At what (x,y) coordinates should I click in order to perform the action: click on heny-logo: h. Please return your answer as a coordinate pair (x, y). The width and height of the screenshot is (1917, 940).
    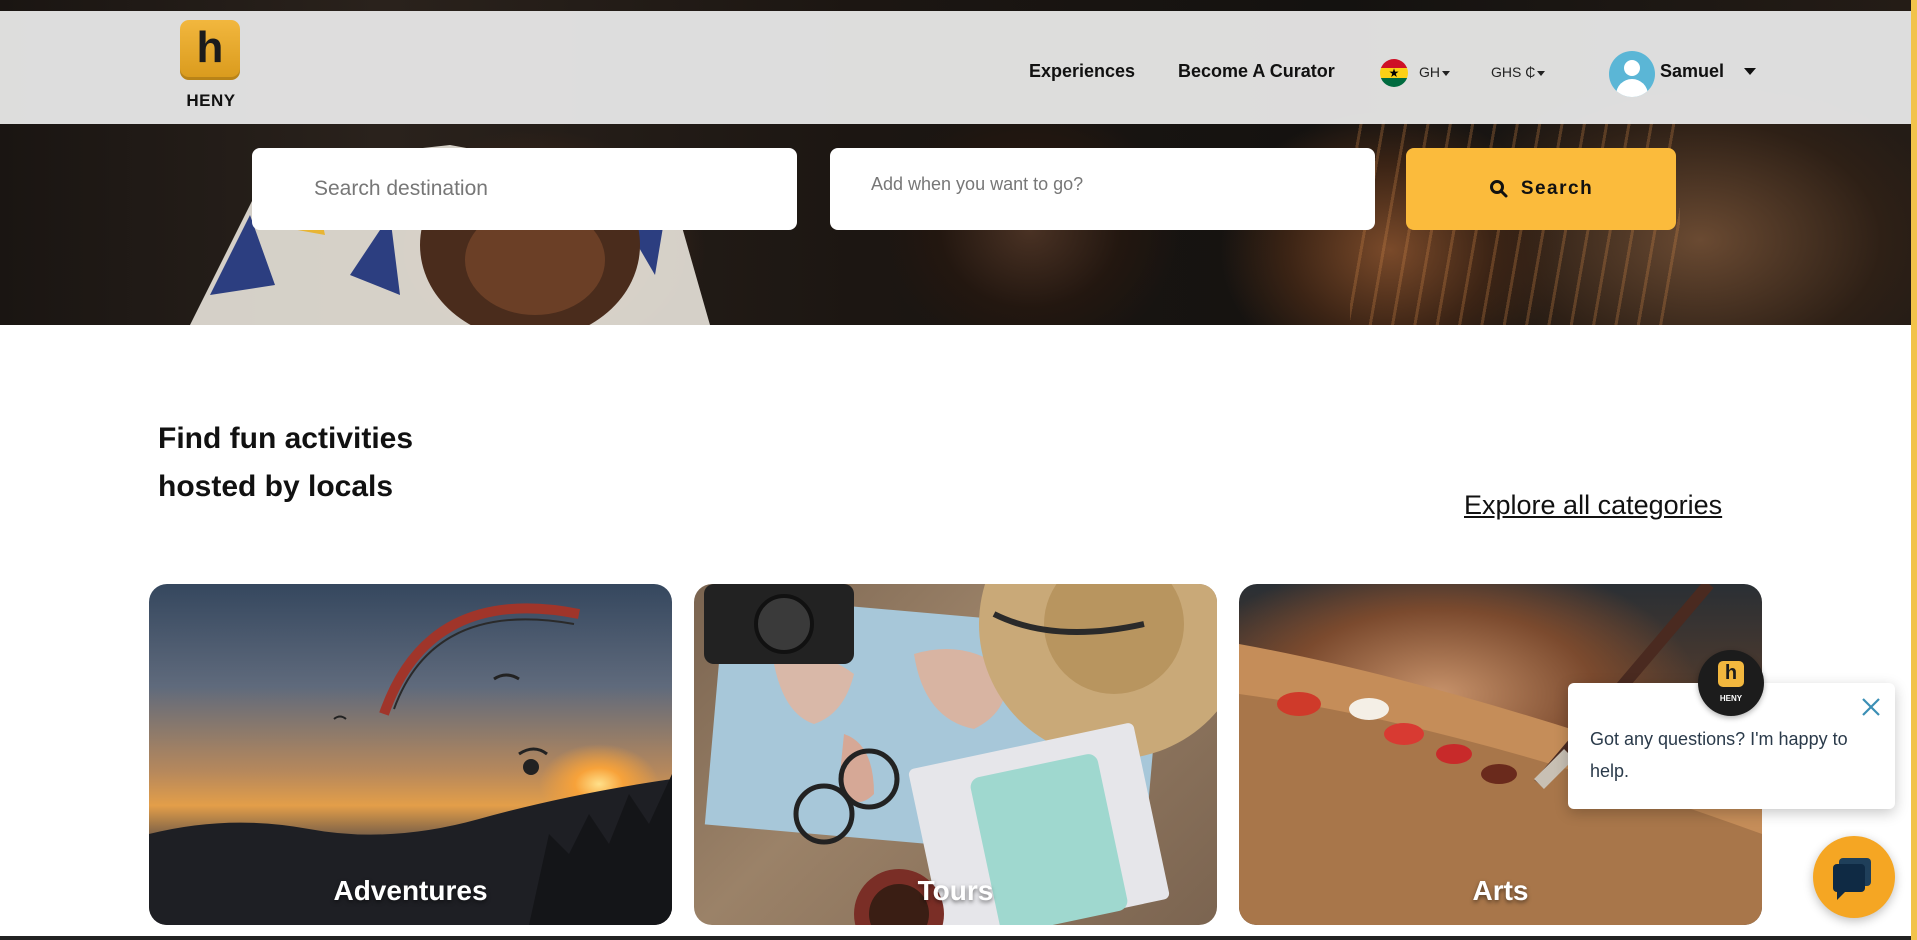
    Looking at the image, I should click on (210, 50).